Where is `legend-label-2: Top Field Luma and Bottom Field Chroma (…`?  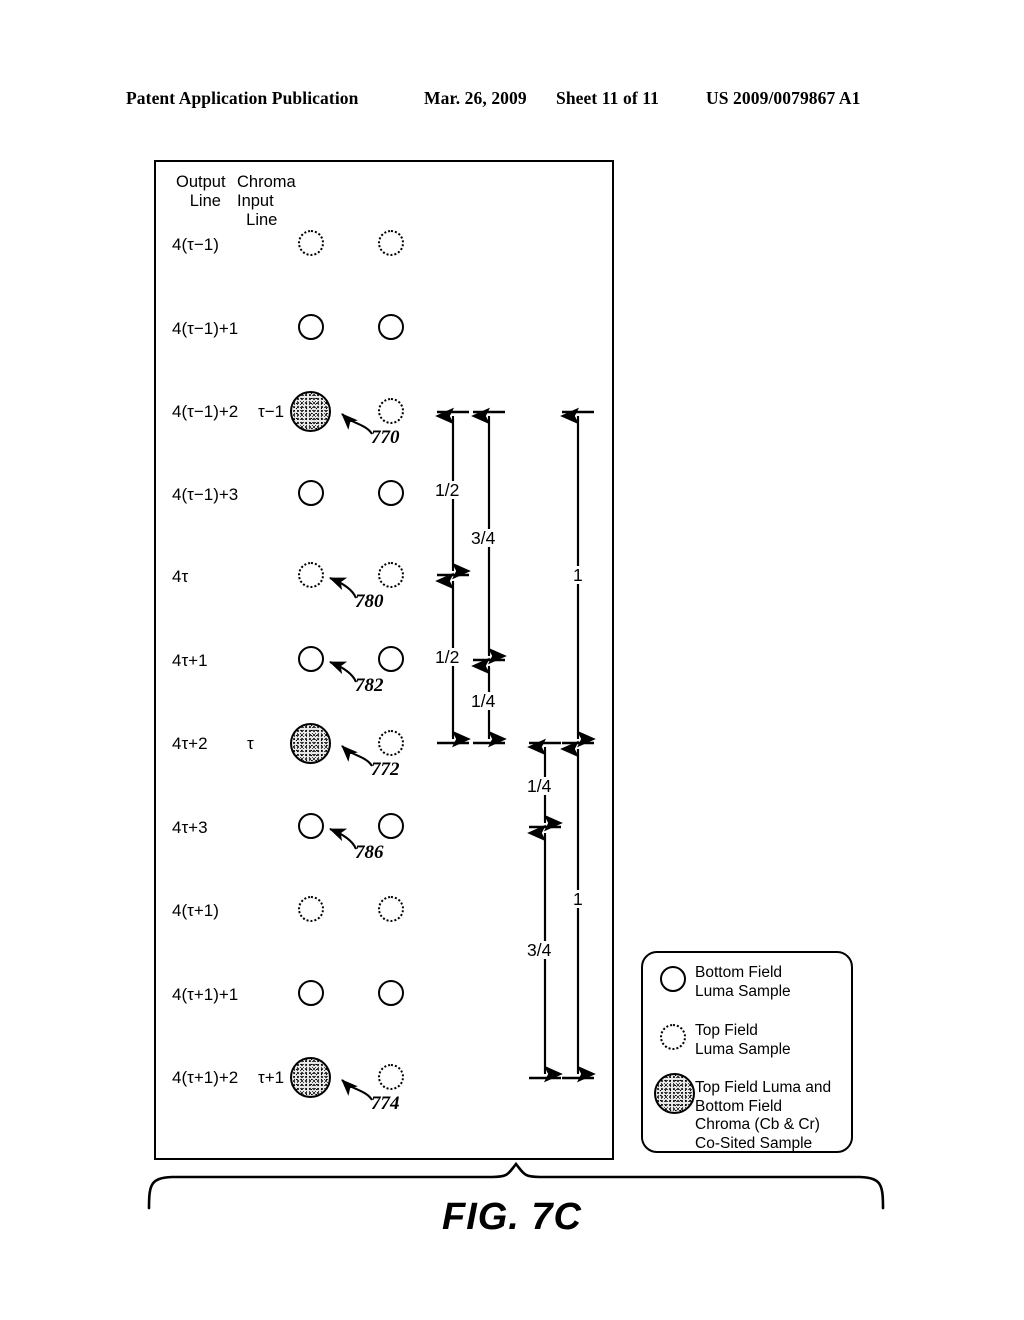
legend-label-2: Top Field Luma and Bottom Field Chroma (… is located at coordinates (763, 1115).